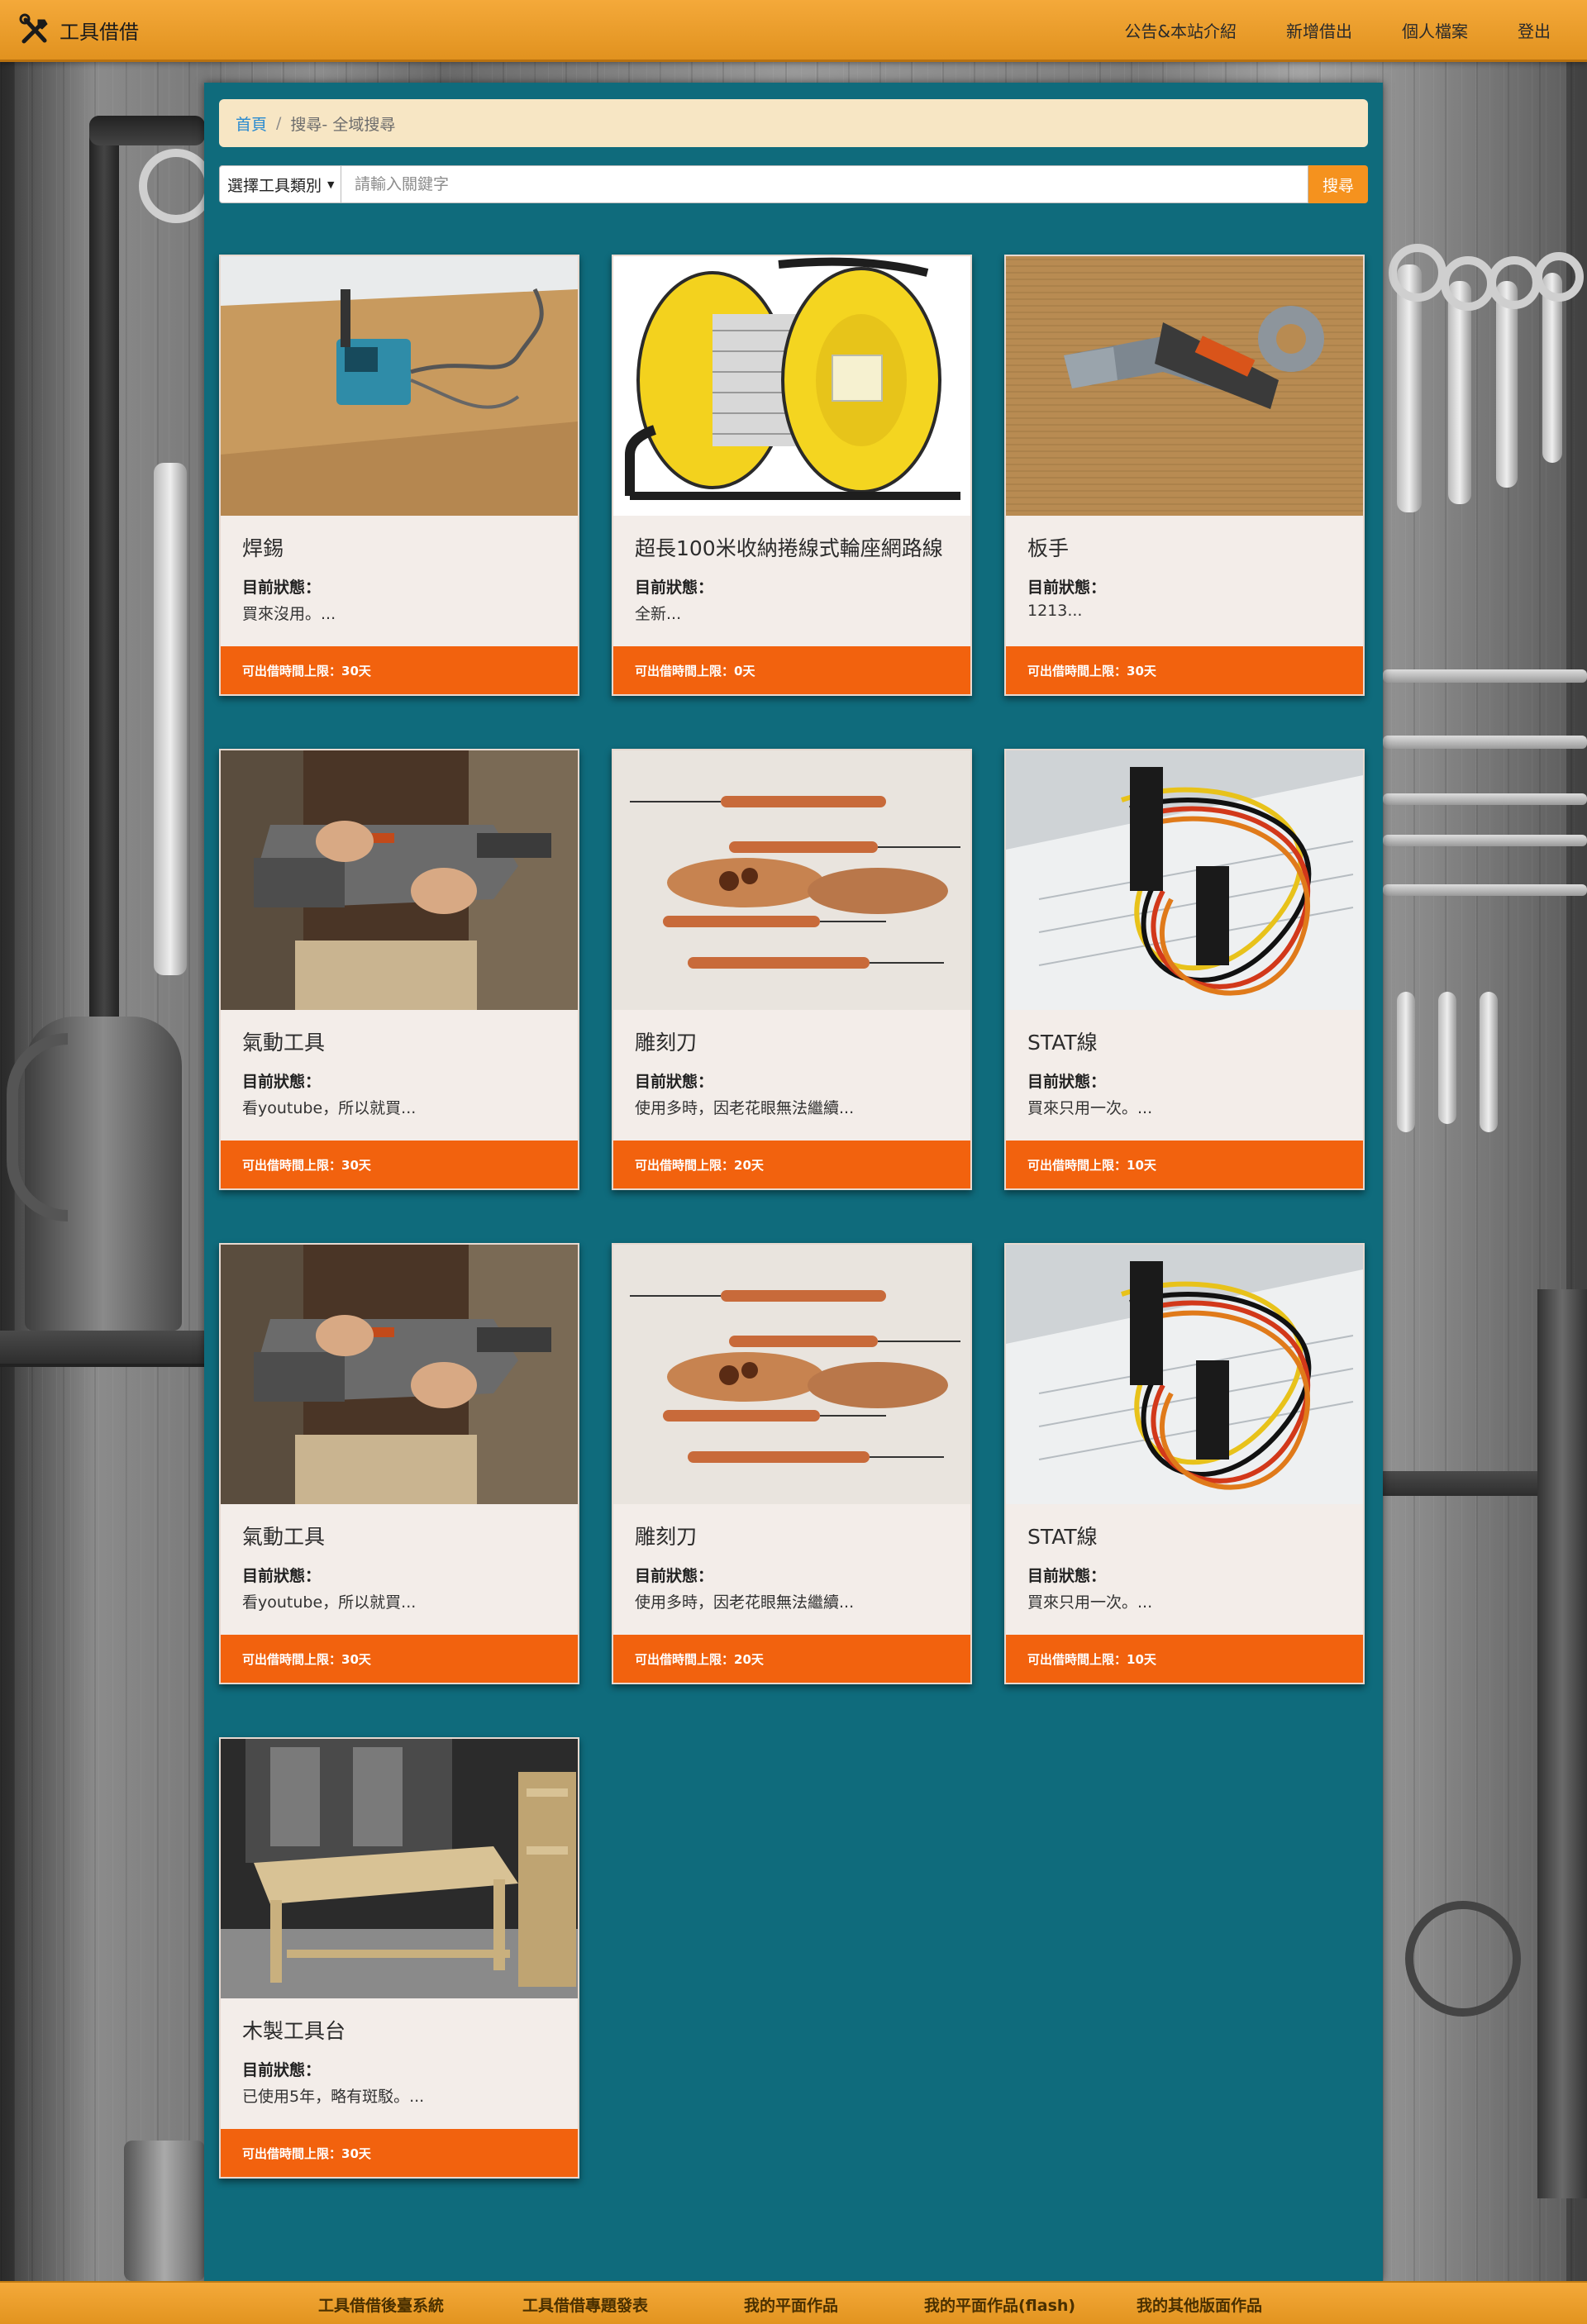  Describe the element at coordinates (34, 29) in the screenshot. I see `tools-logo-icon` at that location.